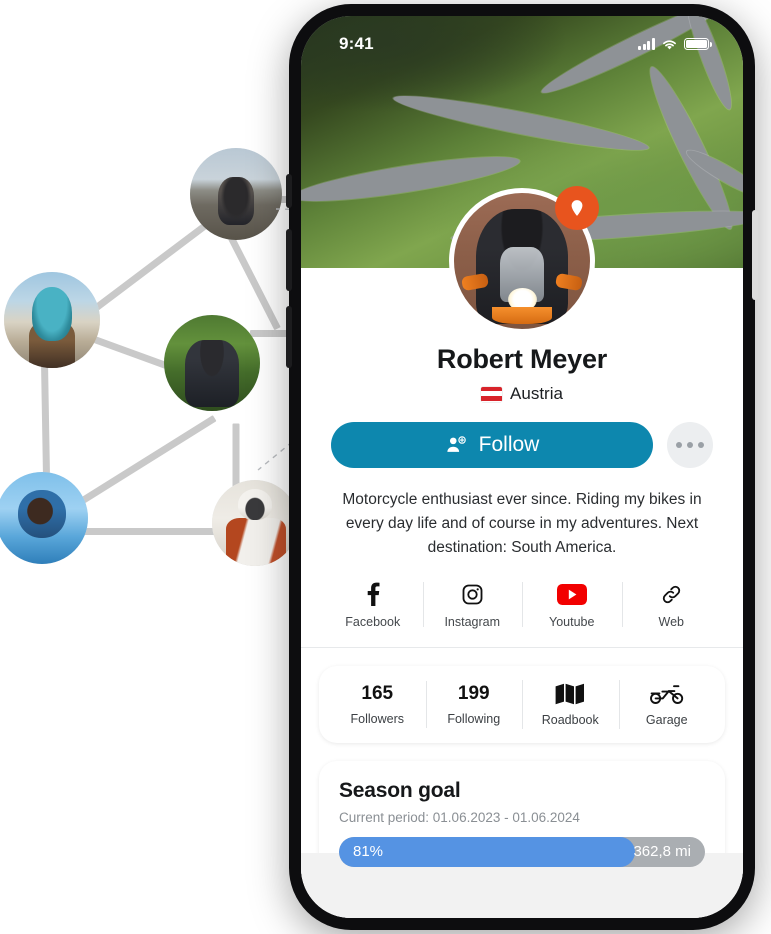  What do you see at coordinates (521, 123) in the screenshot?
I see `cover-road` at bounding box center [521, 123].